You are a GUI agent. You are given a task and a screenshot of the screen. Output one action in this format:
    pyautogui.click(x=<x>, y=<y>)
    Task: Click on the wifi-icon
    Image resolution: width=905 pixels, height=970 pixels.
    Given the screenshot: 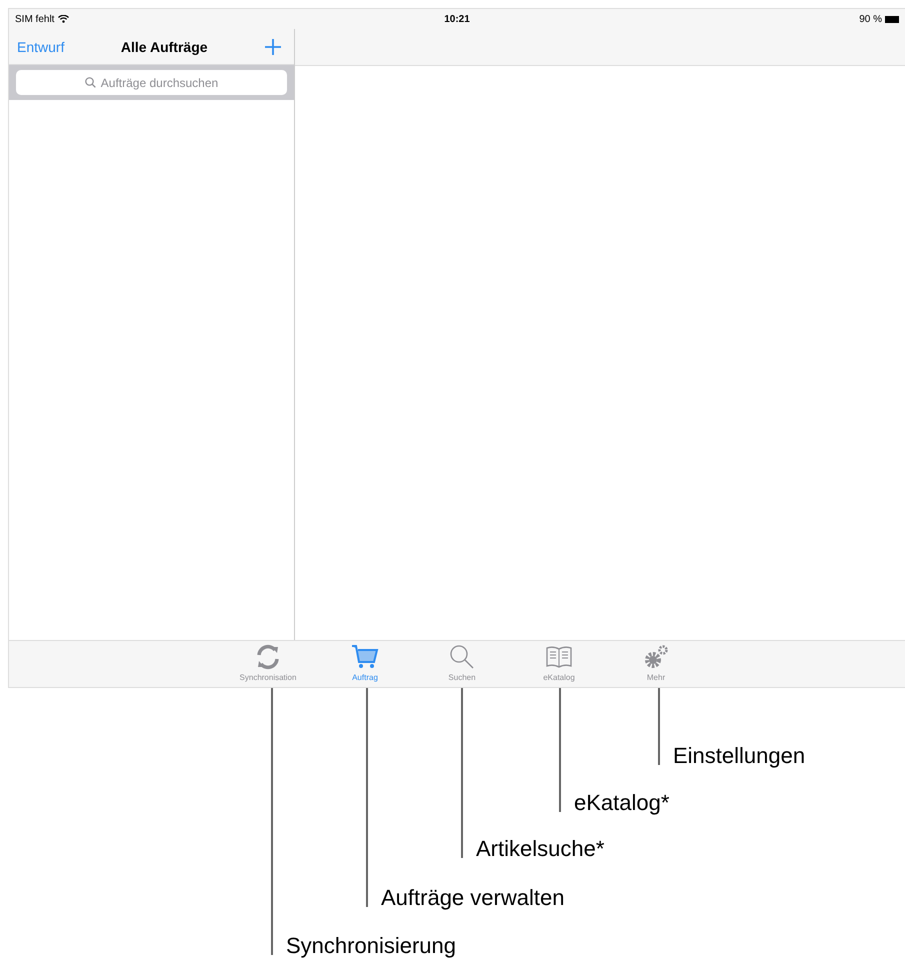 What is the action you would take?
    pyautogui.click(x=64, y=19)
    